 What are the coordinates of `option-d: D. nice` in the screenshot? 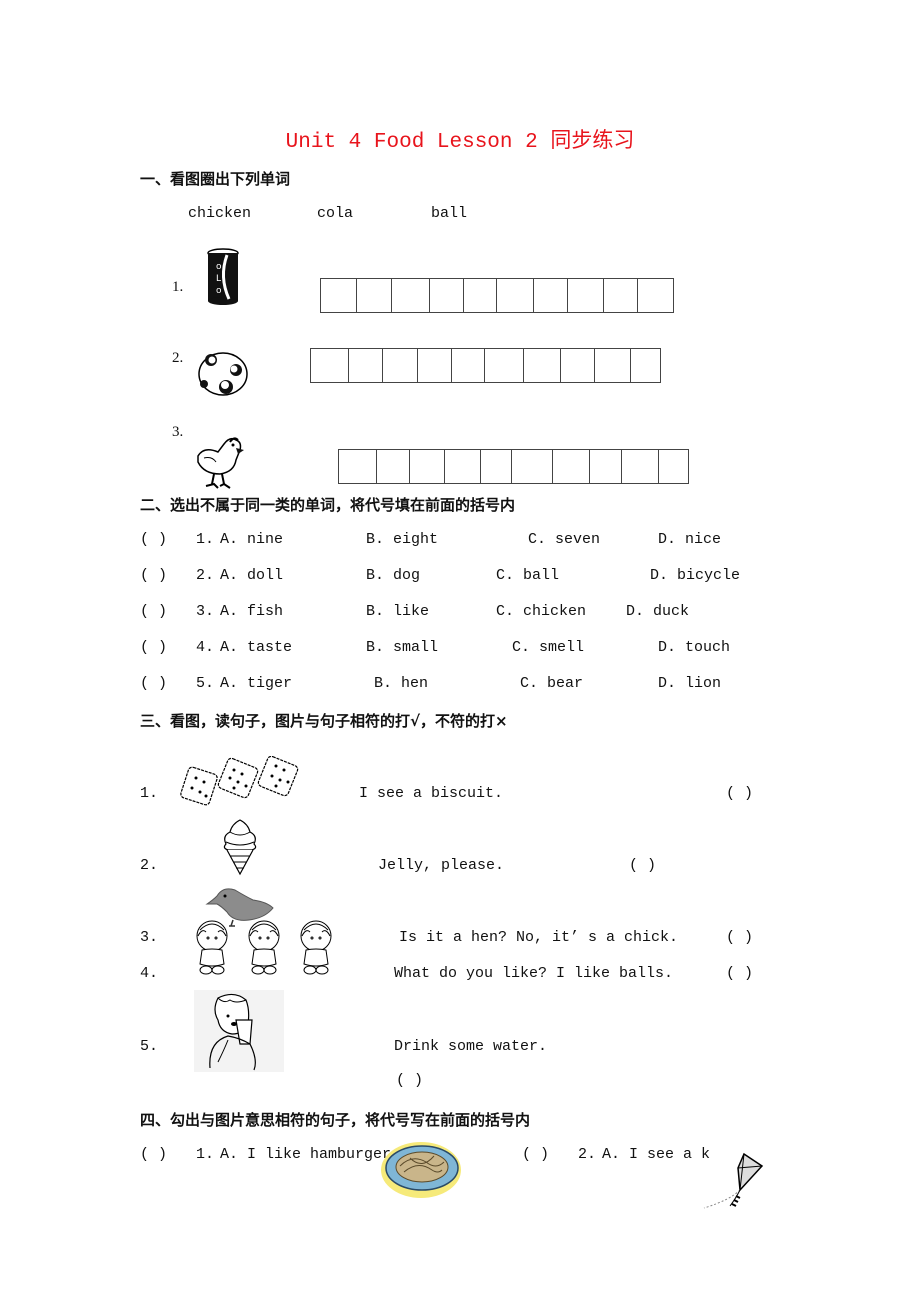 It's located at (690, 539).